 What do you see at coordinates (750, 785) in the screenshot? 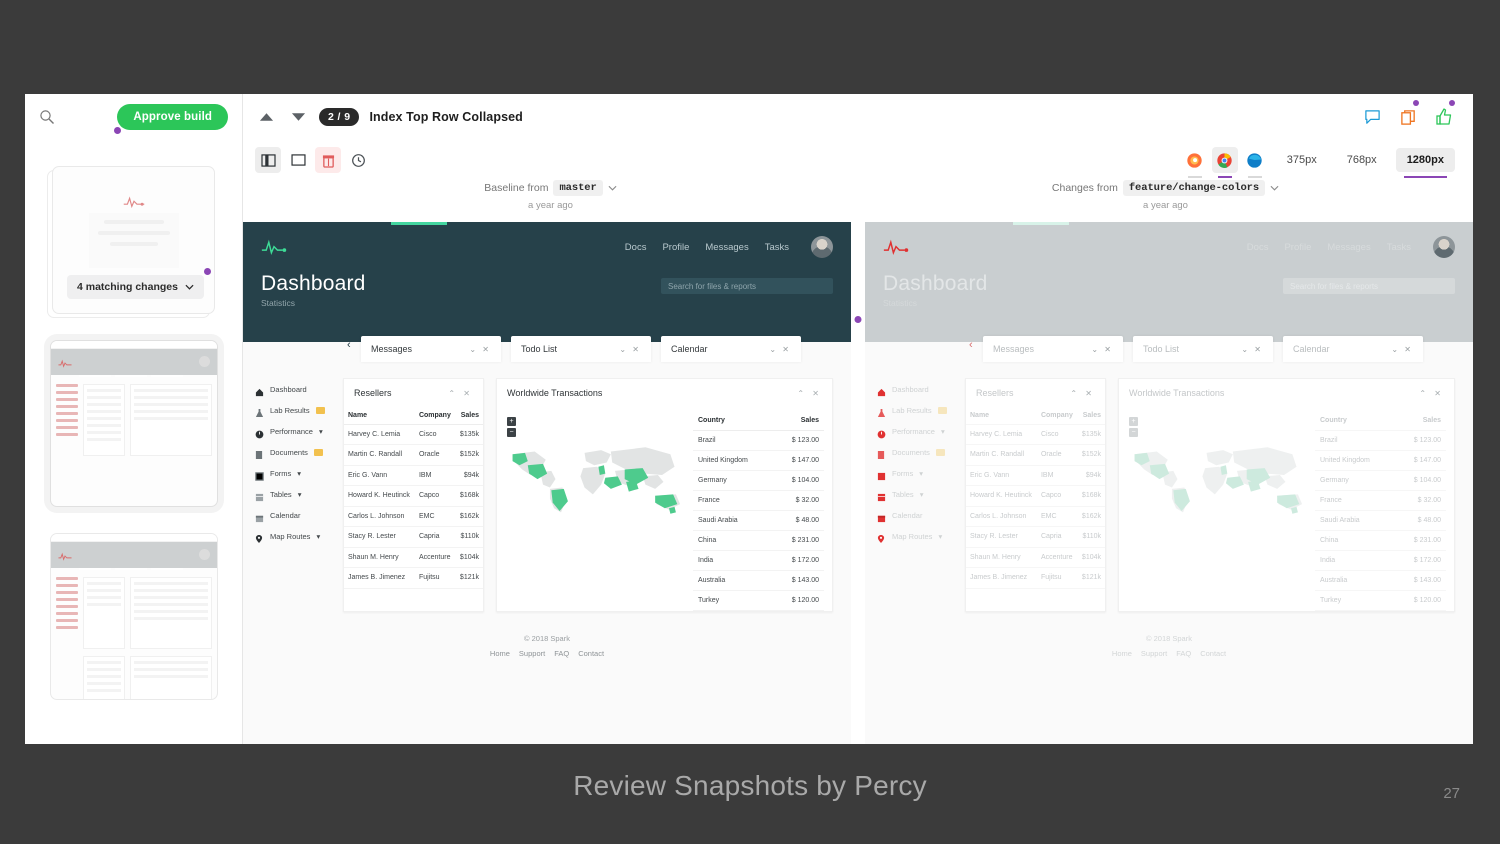
I see `slide-caption: Review Snapshots by Percy` at bounding box center [750, 785].